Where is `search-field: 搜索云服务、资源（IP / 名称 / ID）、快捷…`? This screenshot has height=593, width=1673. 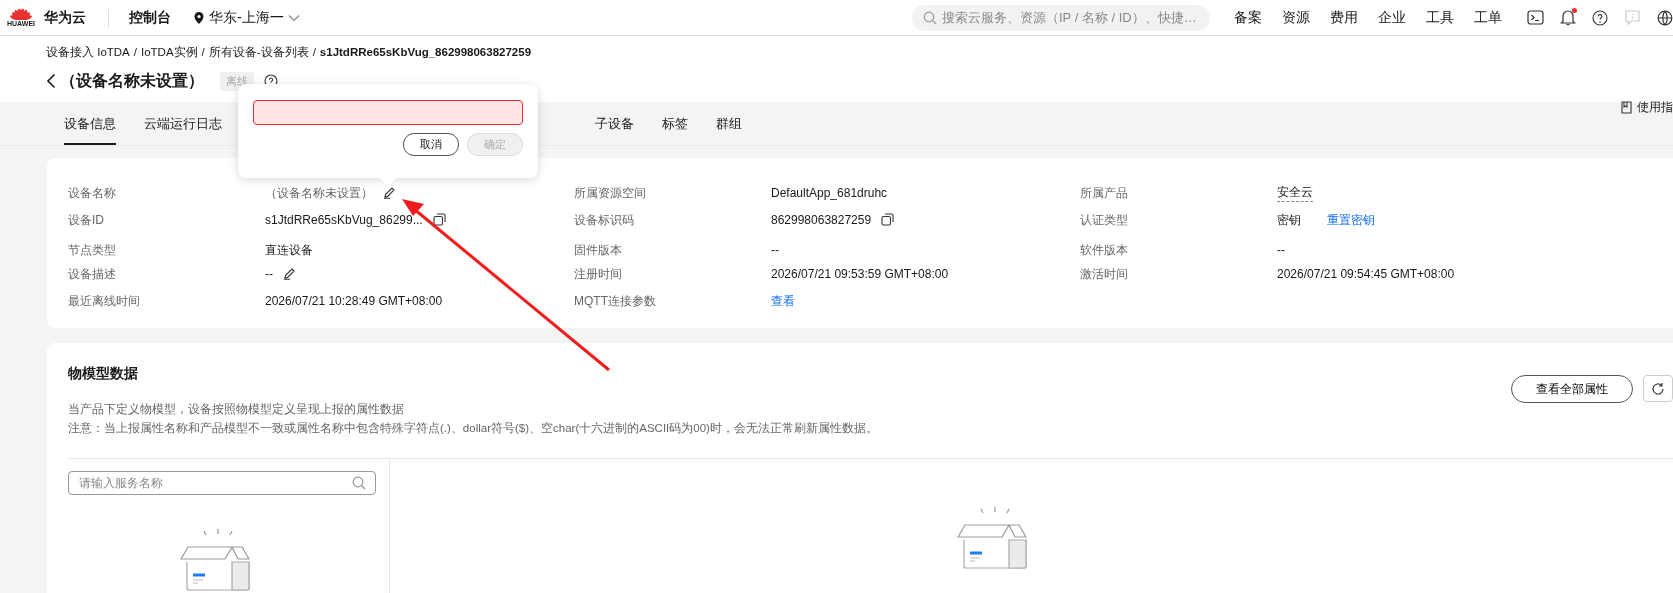
search-field: 搜索云服务、资源（IP / 名称 / ID）、快捷… is located at coordinates (1061, 17).